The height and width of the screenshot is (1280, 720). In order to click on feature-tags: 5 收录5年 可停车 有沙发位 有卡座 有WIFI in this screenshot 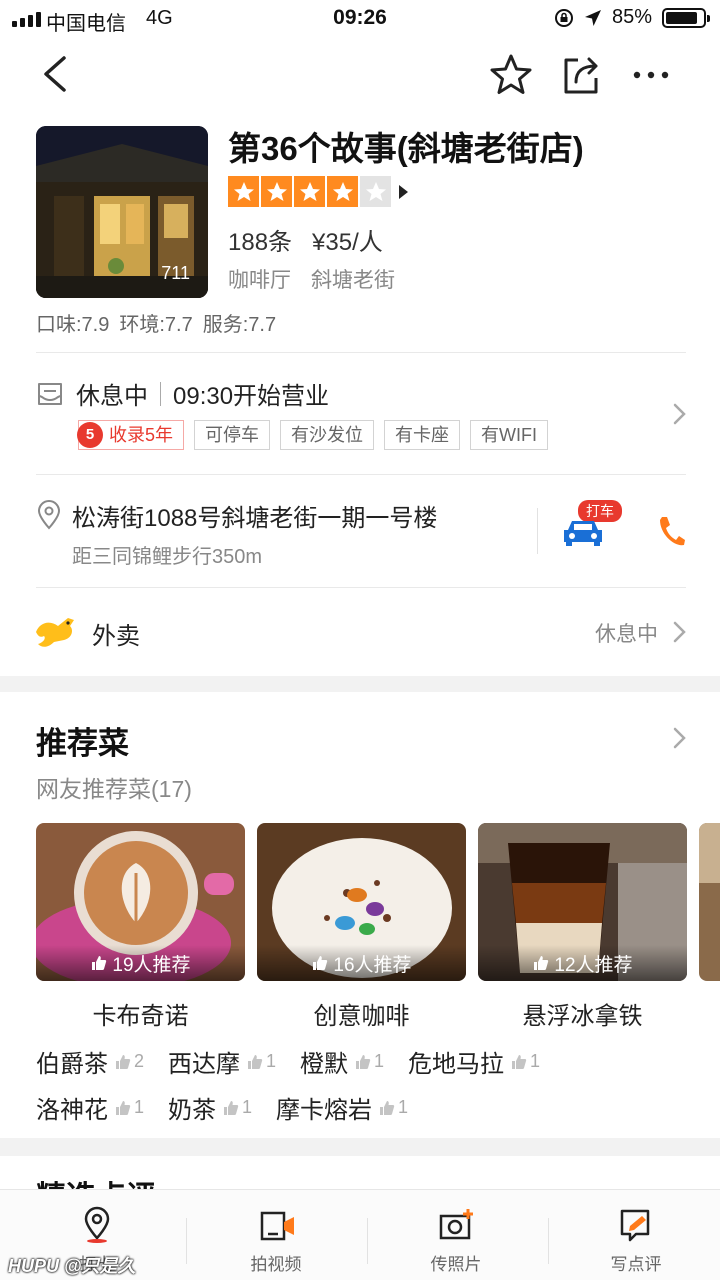, I will do `click(313, 435)`.